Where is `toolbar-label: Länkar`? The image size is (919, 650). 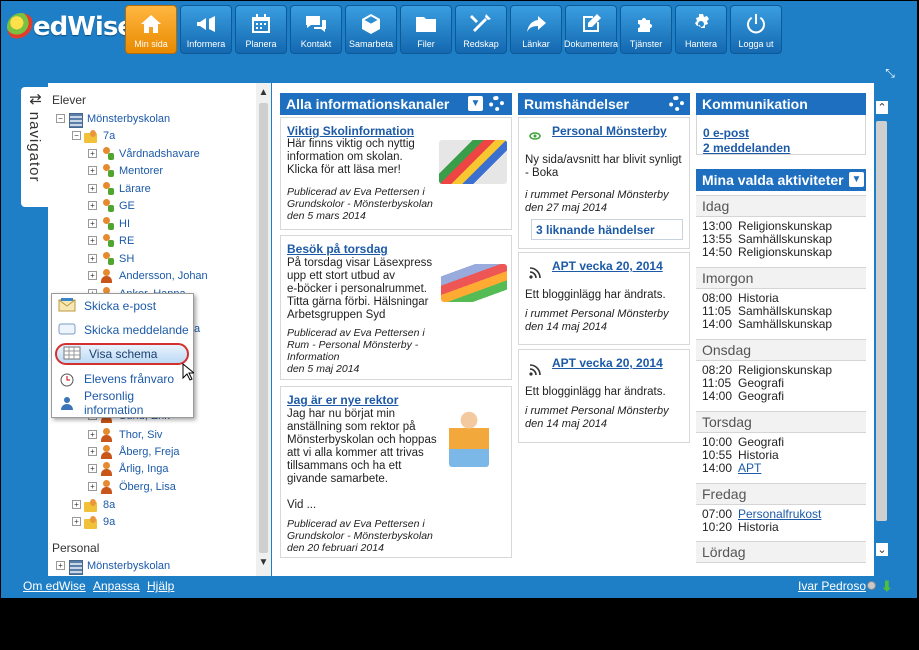 toolbar-label: Länkar is located at coordinates (536, 44).